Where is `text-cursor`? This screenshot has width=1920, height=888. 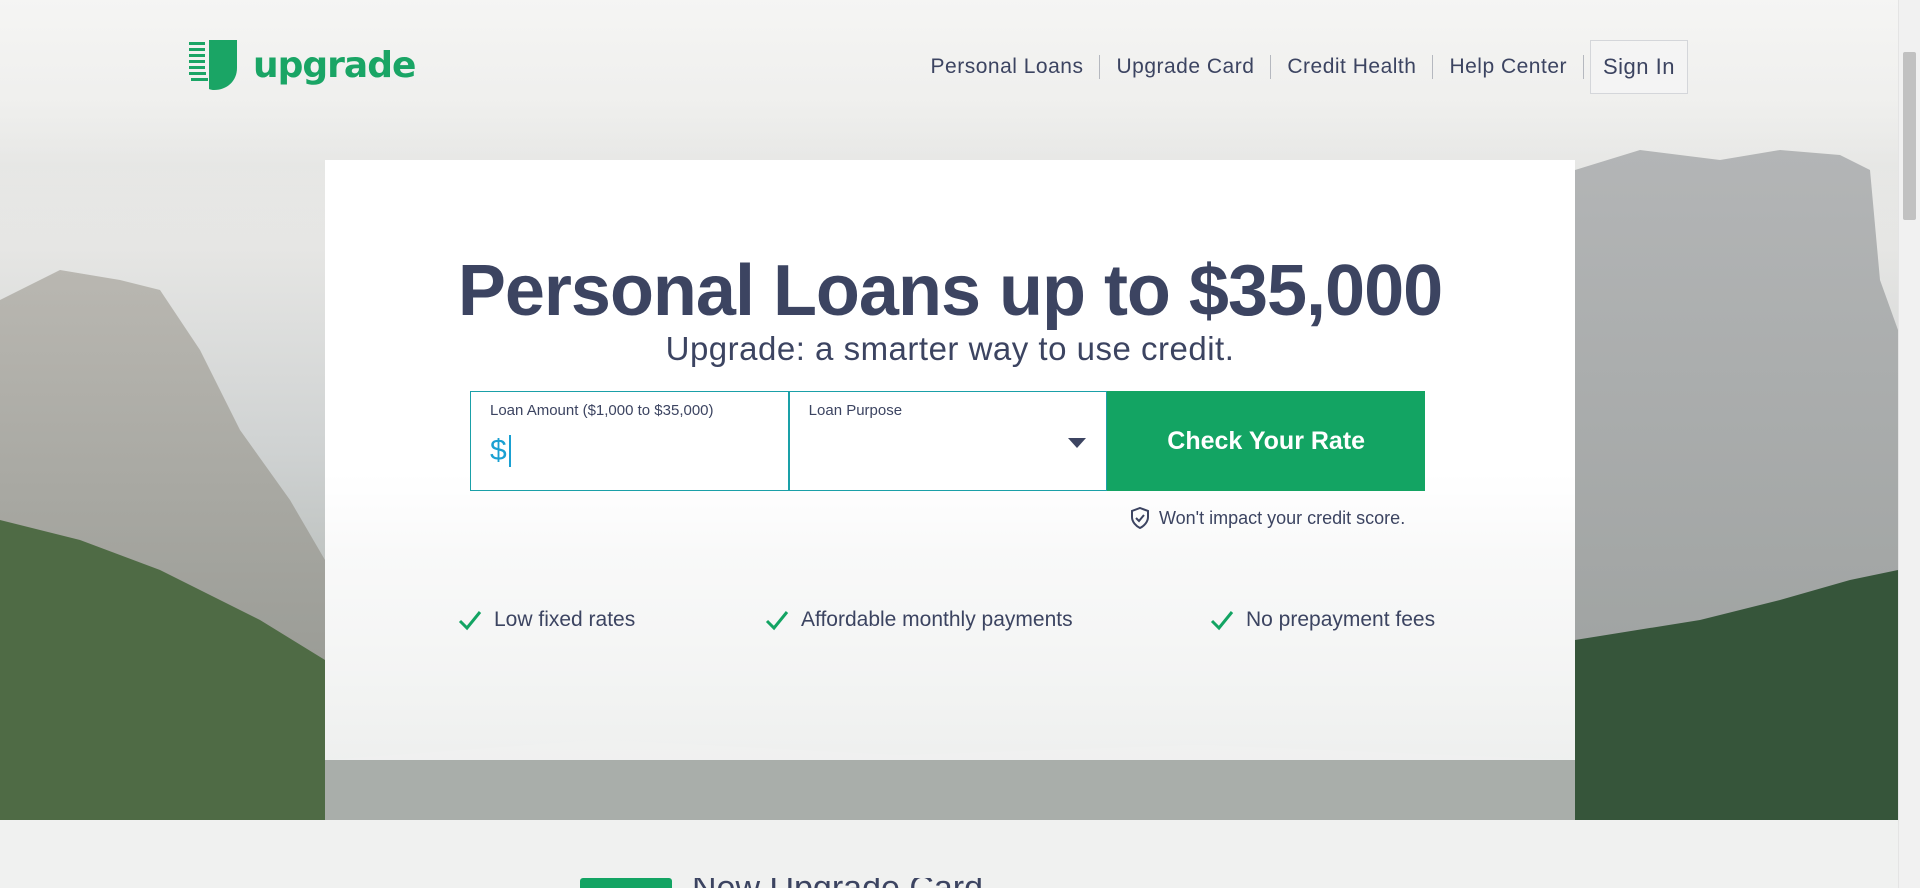 text-cursor is located at coordinates (509, 451).